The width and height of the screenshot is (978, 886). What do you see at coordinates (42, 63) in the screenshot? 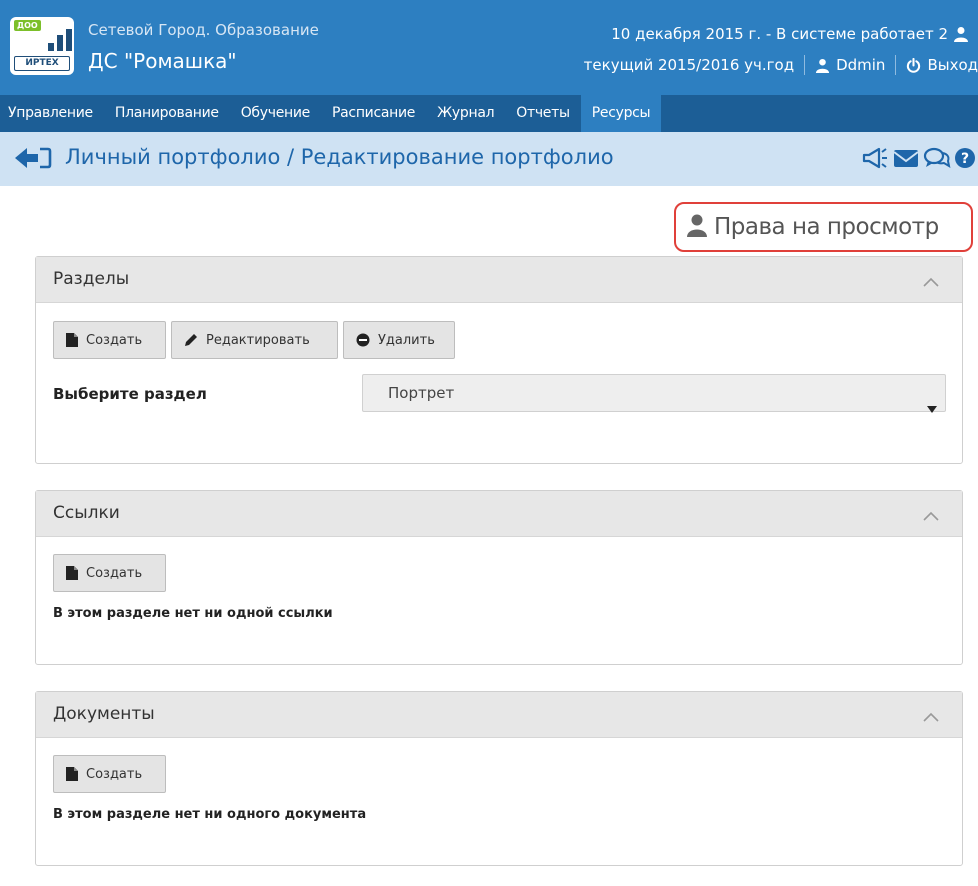
I see `logo-brand: ИРТЕХ` at bounding box center [42, 63].